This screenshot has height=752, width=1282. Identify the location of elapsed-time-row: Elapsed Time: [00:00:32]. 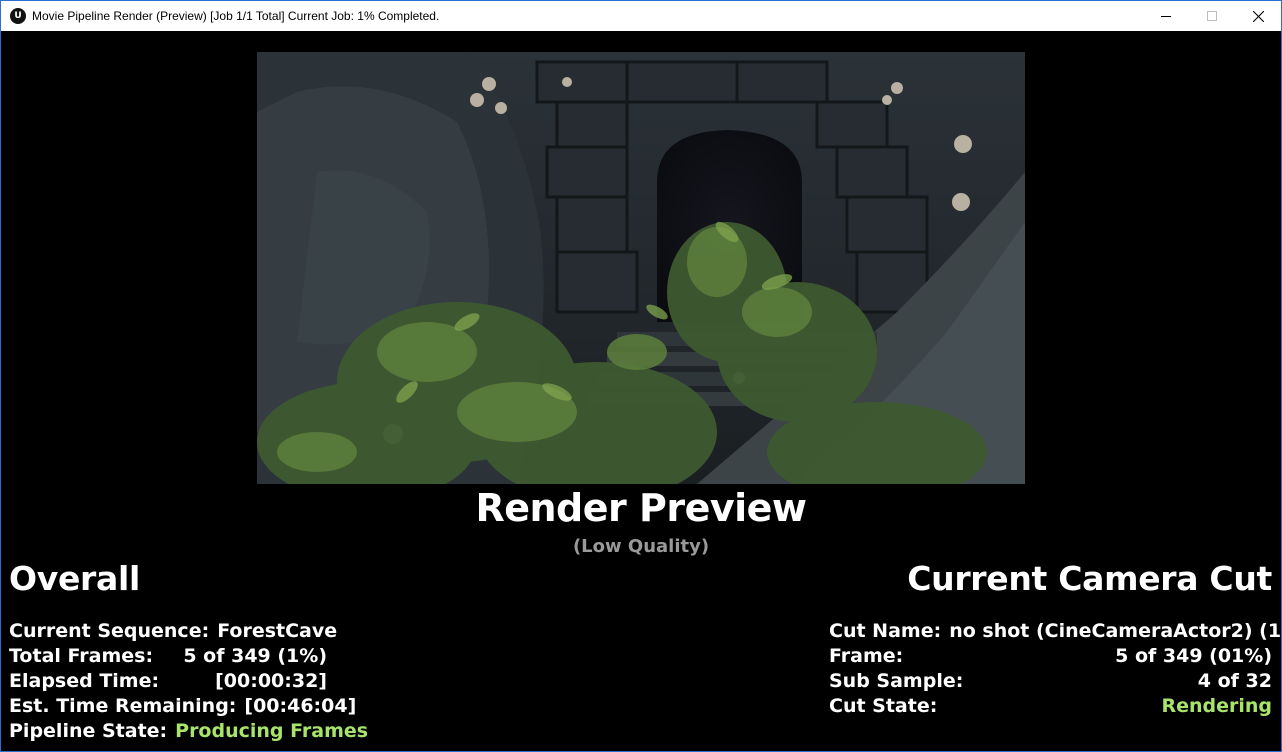
(168, 681).